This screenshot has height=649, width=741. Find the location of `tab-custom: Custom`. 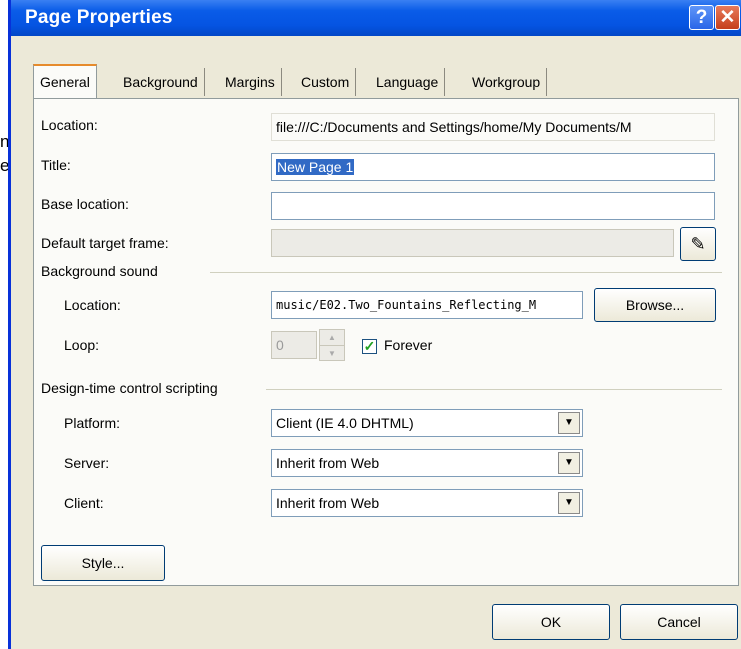

tab-custom: Custom is located at coordinates (326, 82).